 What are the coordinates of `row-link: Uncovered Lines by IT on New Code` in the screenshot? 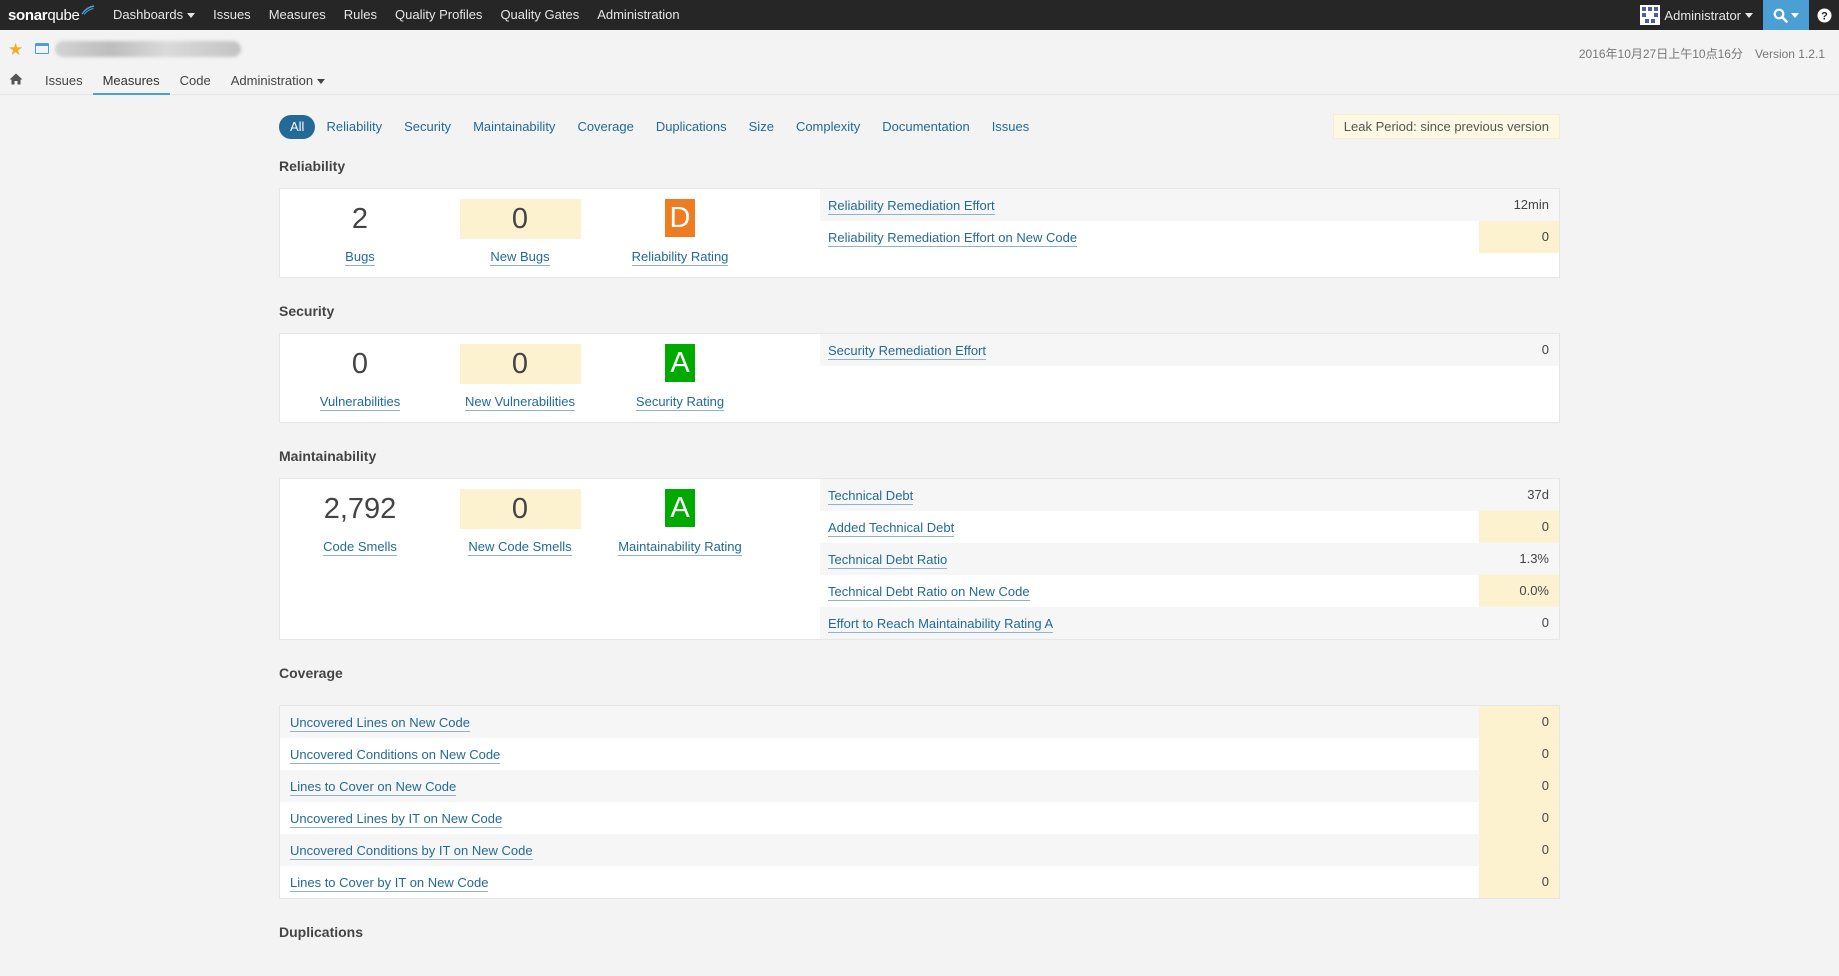 It's located at (396, 819).